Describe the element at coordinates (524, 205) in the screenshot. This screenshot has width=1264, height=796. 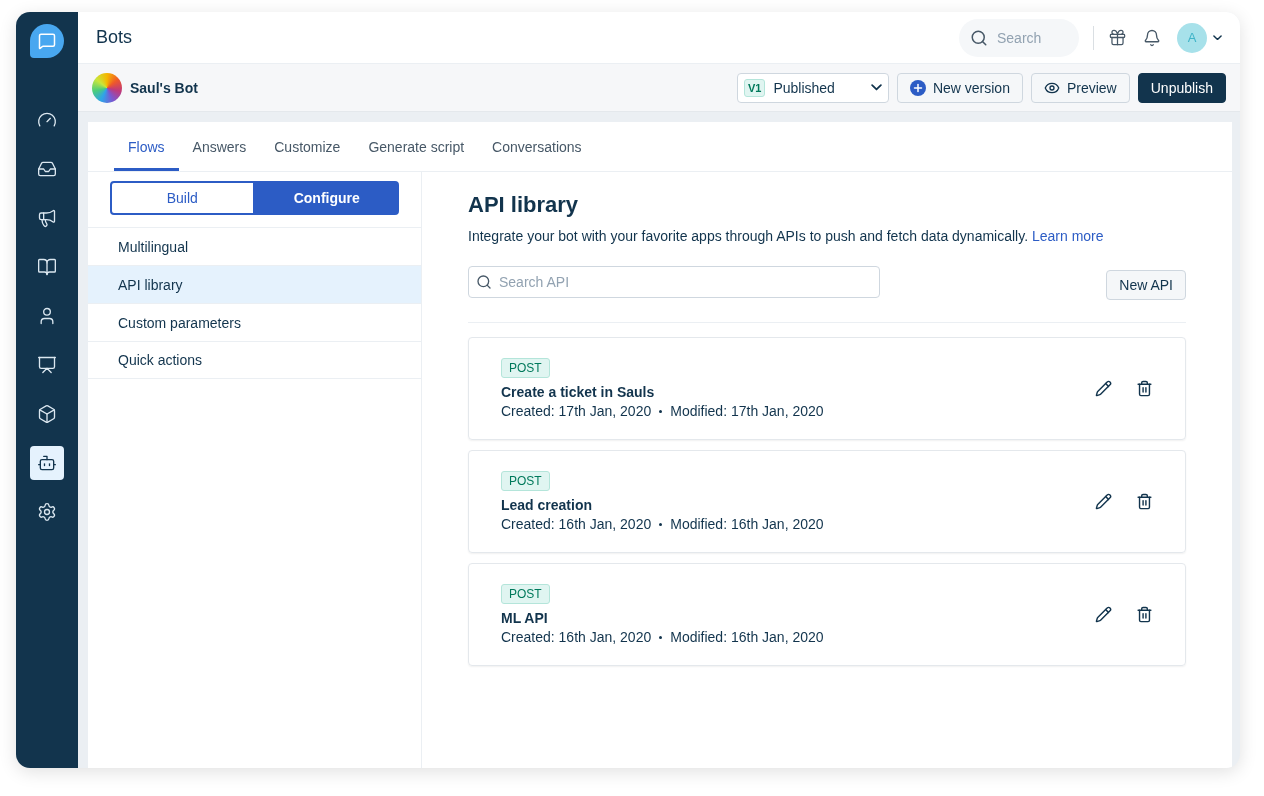
I see `section-title: API library` at that location.